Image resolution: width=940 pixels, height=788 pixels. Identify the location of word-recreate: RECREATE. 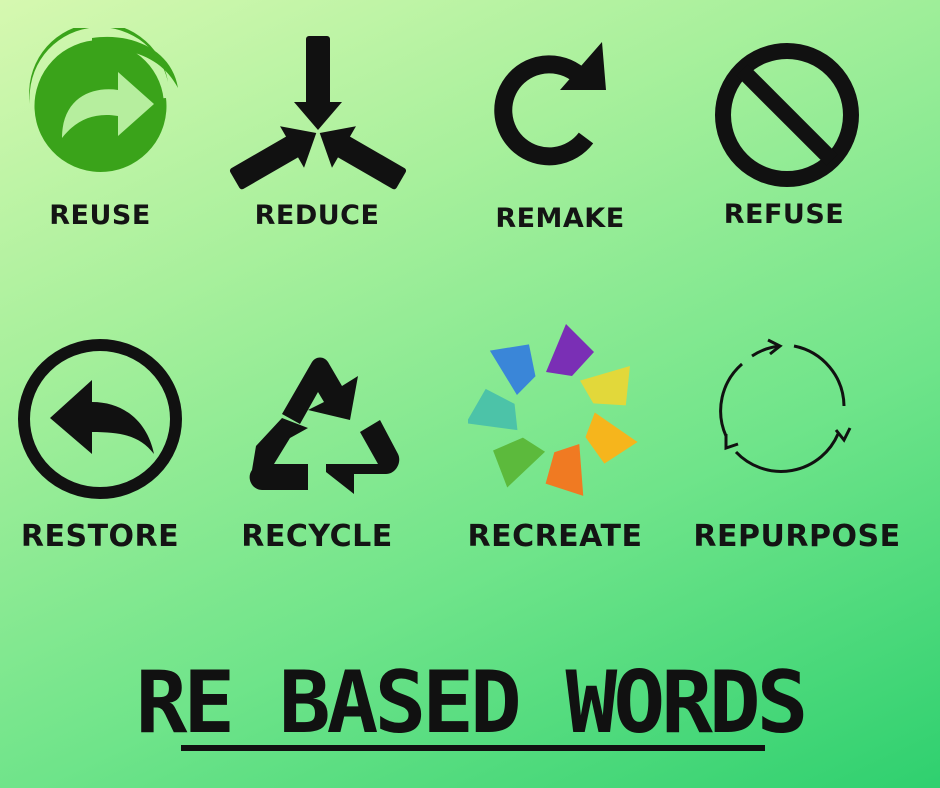
(555, 536).